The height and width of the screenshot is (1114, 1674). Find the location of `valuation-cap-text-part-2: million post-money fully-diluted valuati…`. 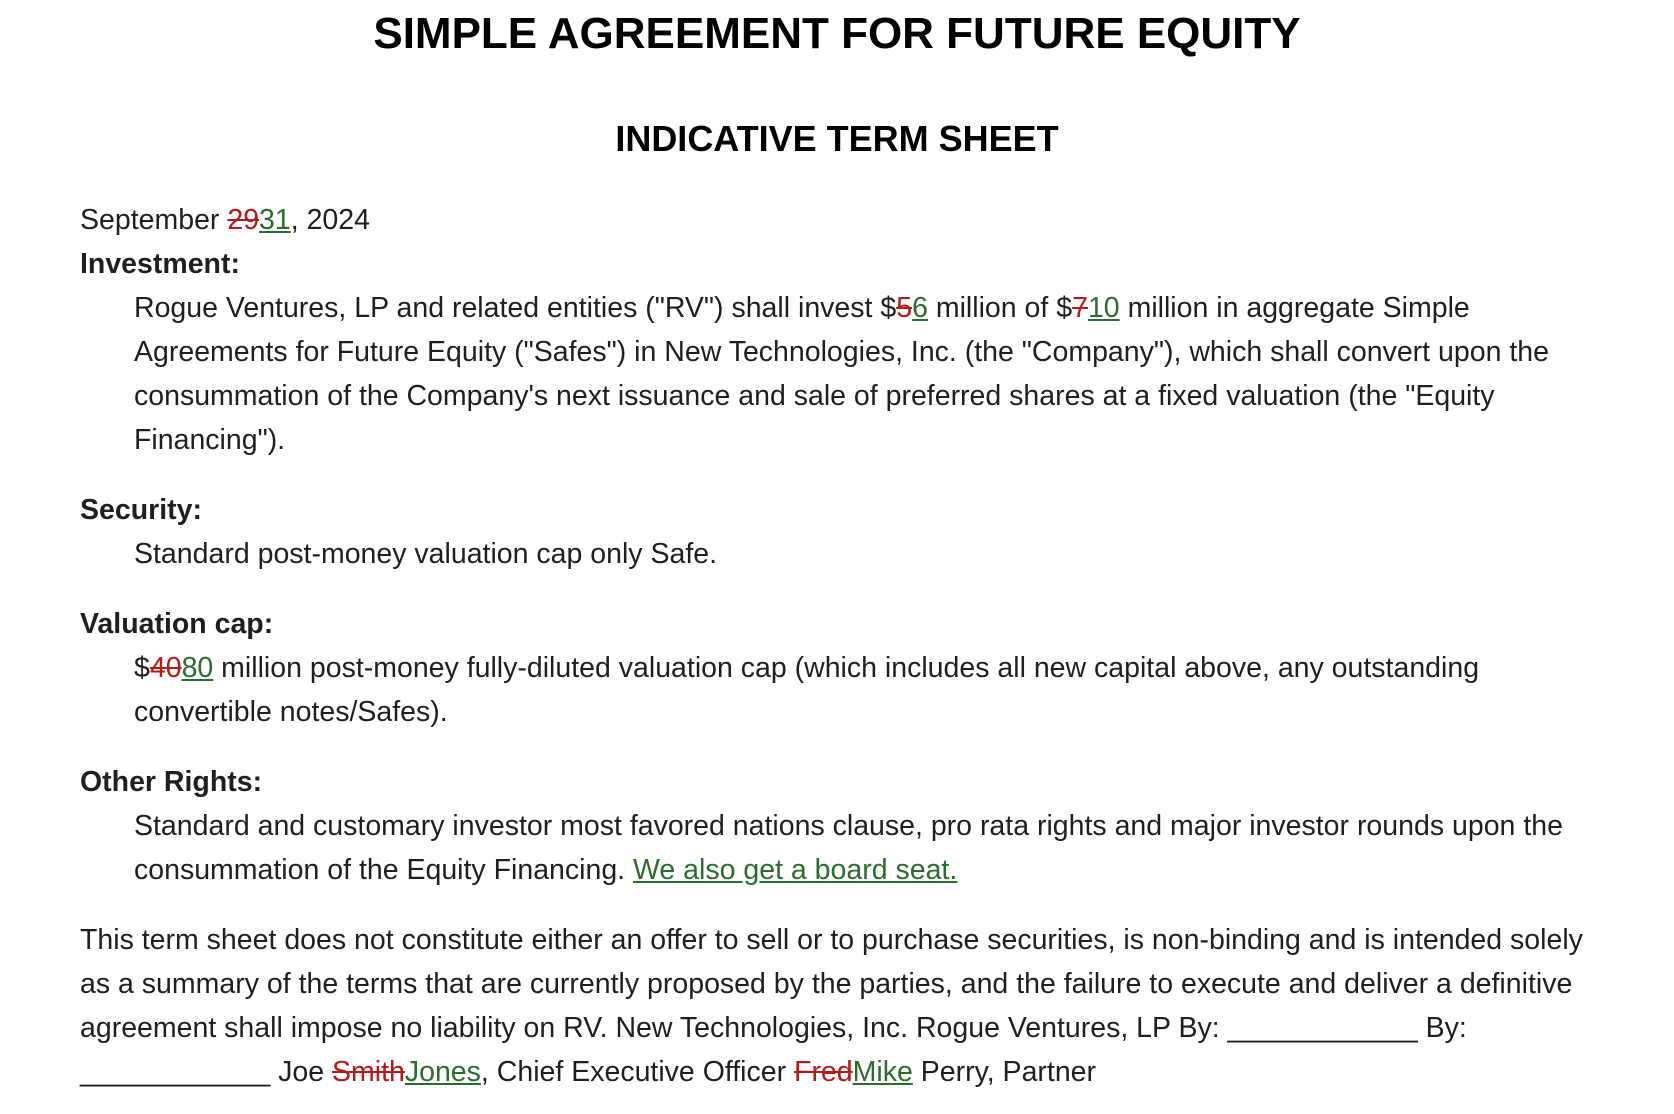

valuation-cap-text-part-2: million post-money fully-diluted valuati… is located at coordinates (807, 689).